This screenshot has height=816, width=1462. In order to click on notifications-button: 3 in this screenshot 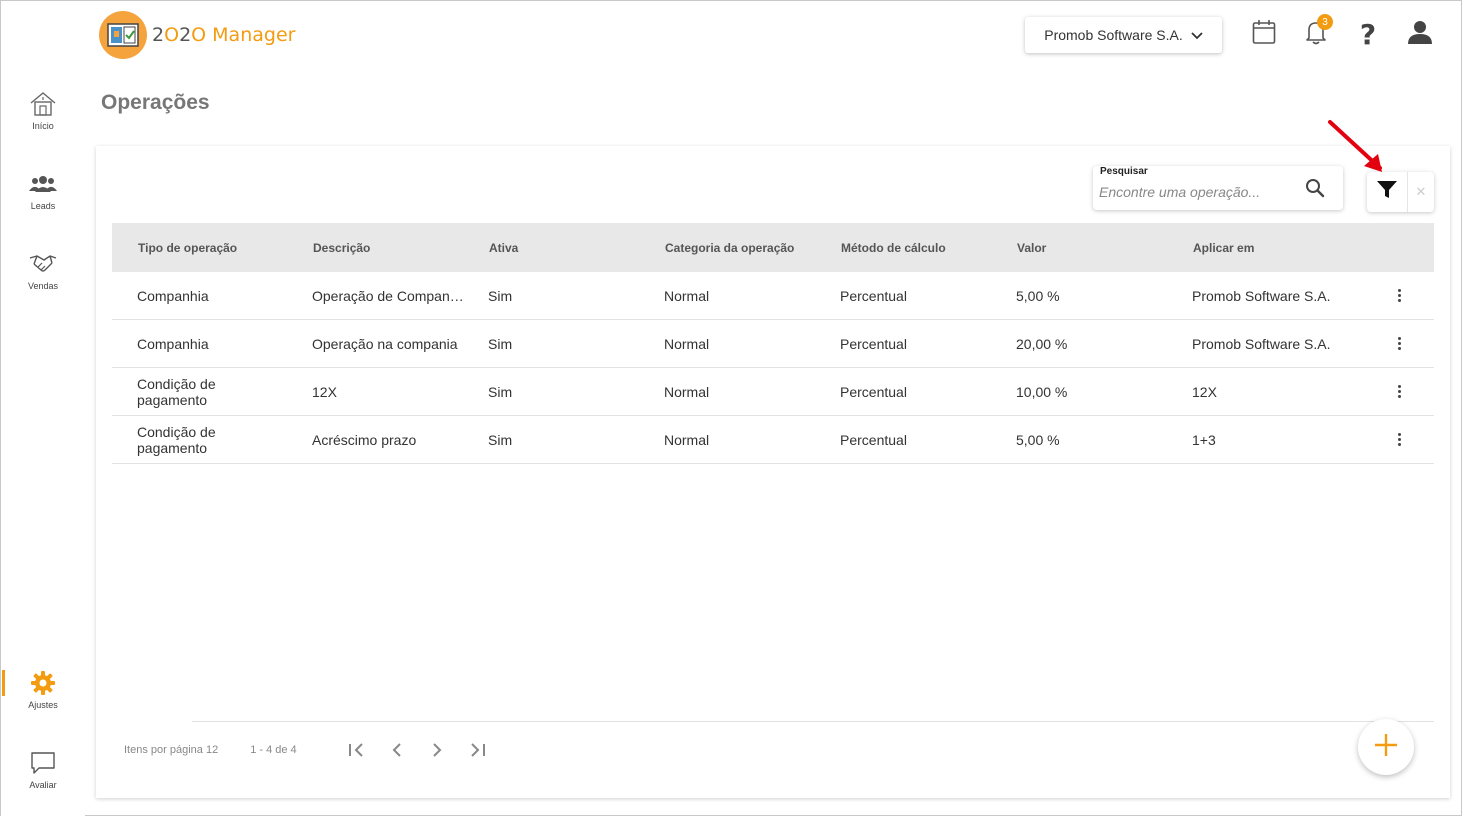, I will do `click(1317, 31)`.